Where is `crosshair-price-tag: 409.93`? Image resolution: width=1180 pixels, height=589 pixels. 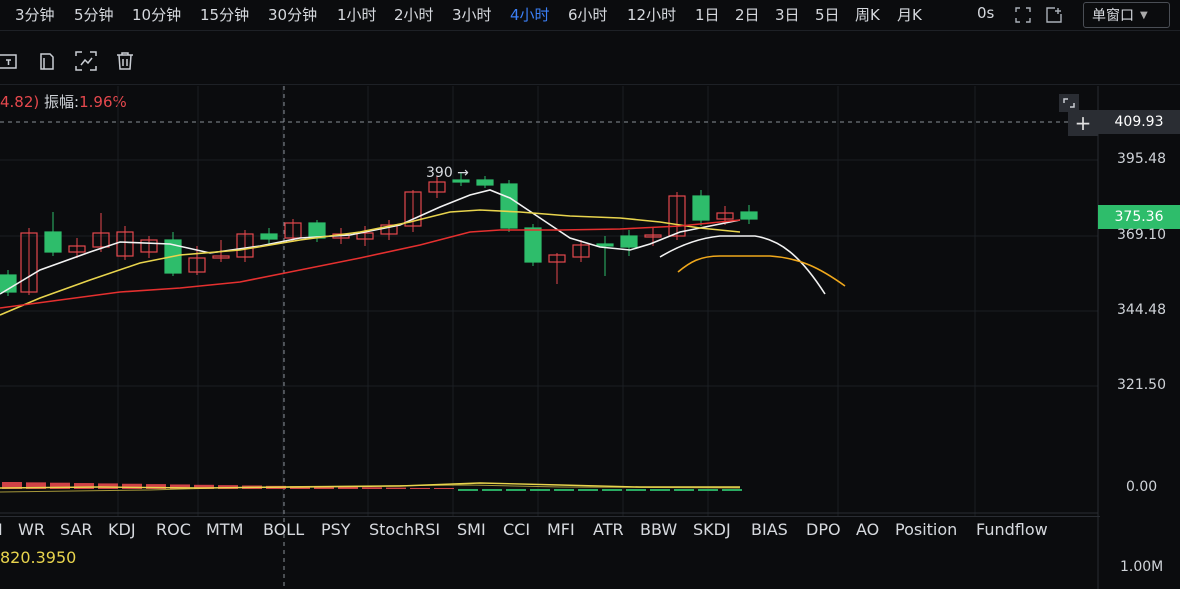
crosshair-price-tag: 409.93 is located at coordinates (1139, 122).